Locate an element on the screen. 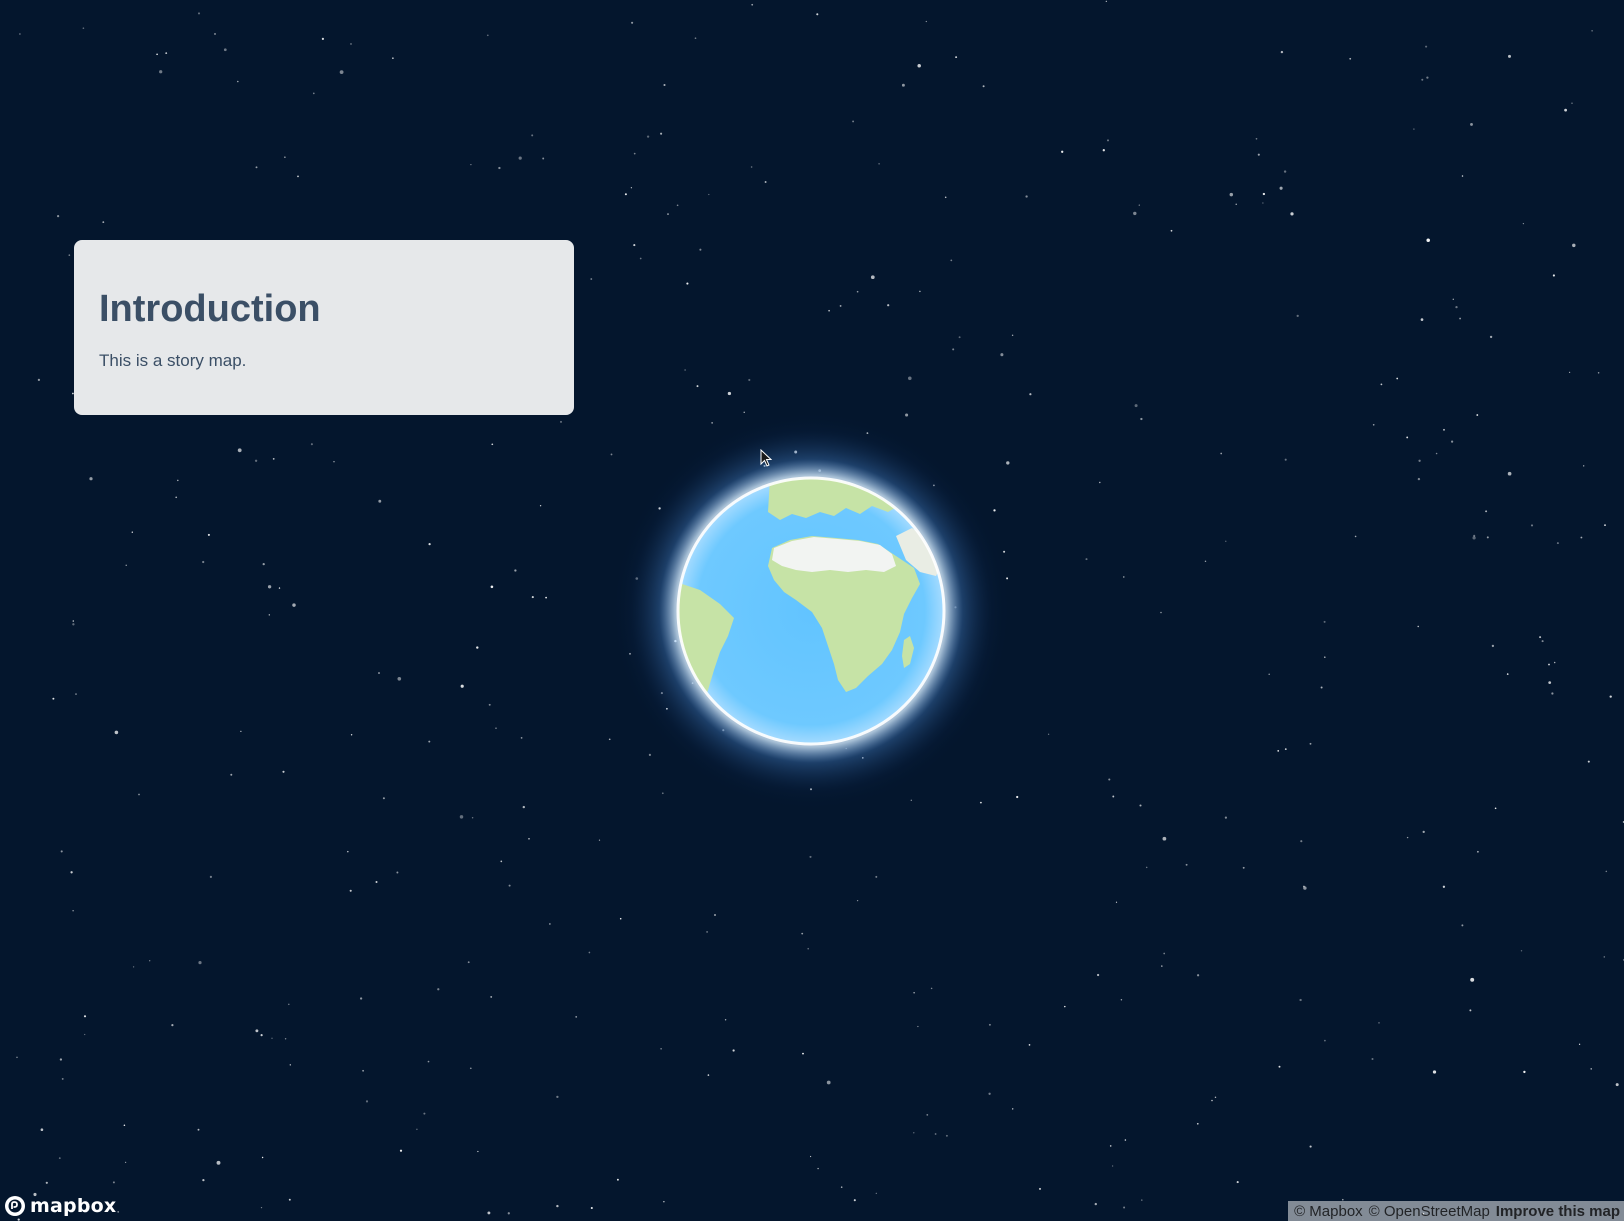 This screenshot has width=1624, height=1221. osm-attribution-link: © OpenStreetMap is located at coordinates (1429, 1211).